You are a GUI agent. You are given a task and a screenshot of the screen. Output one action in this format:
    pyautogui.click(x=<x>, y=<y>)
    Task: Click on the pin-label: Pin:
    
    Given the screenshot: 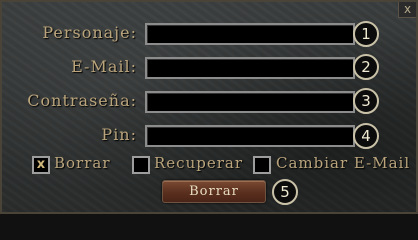 What is the action you would take?
    pyautogui.click(x=119, y=134)
    